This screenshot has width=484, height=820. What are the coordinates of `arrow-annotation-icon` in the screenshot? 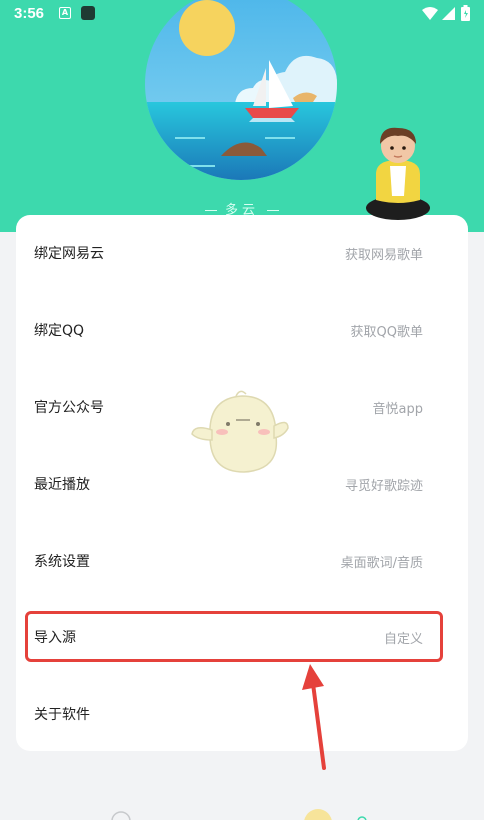 It's located at (314, 717).